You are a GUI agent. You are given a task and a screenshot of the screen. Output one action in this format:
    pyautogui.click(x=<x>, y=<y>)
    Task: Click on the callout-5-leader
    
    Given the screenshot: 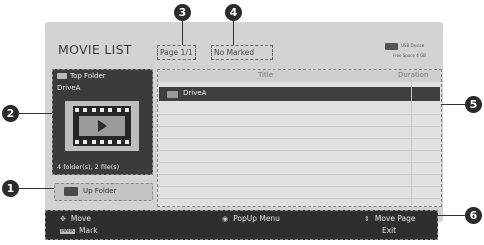 What is the action you would take?
    pyautogui.click(x=453, y=104)
    